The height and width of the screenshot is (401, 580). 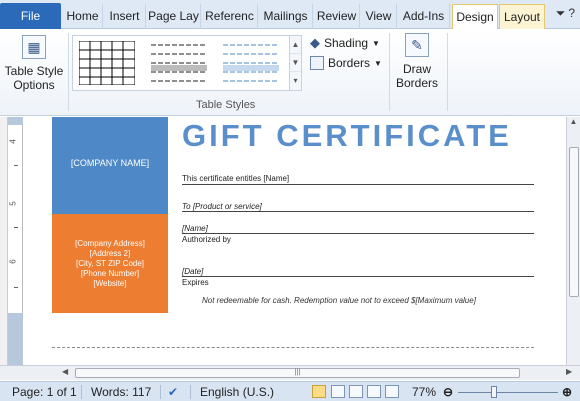 I want to click on address-line: [City, ST ZIP Code], so click(x=110, y=264).